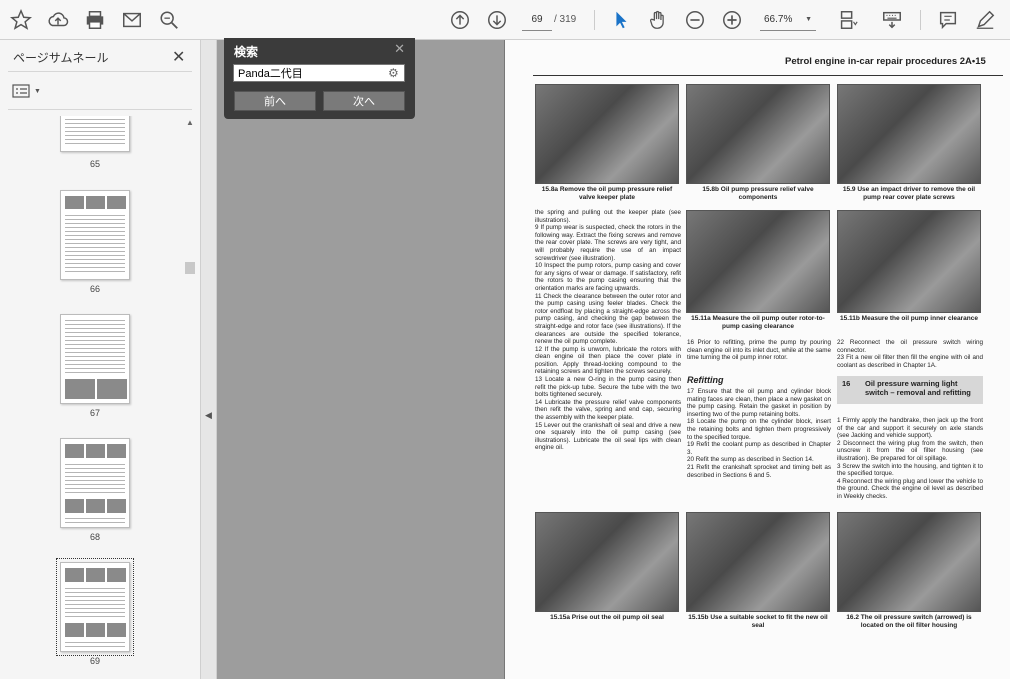 This screenshot has height=679, width=1010. Describe the element at coordinates (768, 75) in the screenshot. I see `header-rule` at that location.